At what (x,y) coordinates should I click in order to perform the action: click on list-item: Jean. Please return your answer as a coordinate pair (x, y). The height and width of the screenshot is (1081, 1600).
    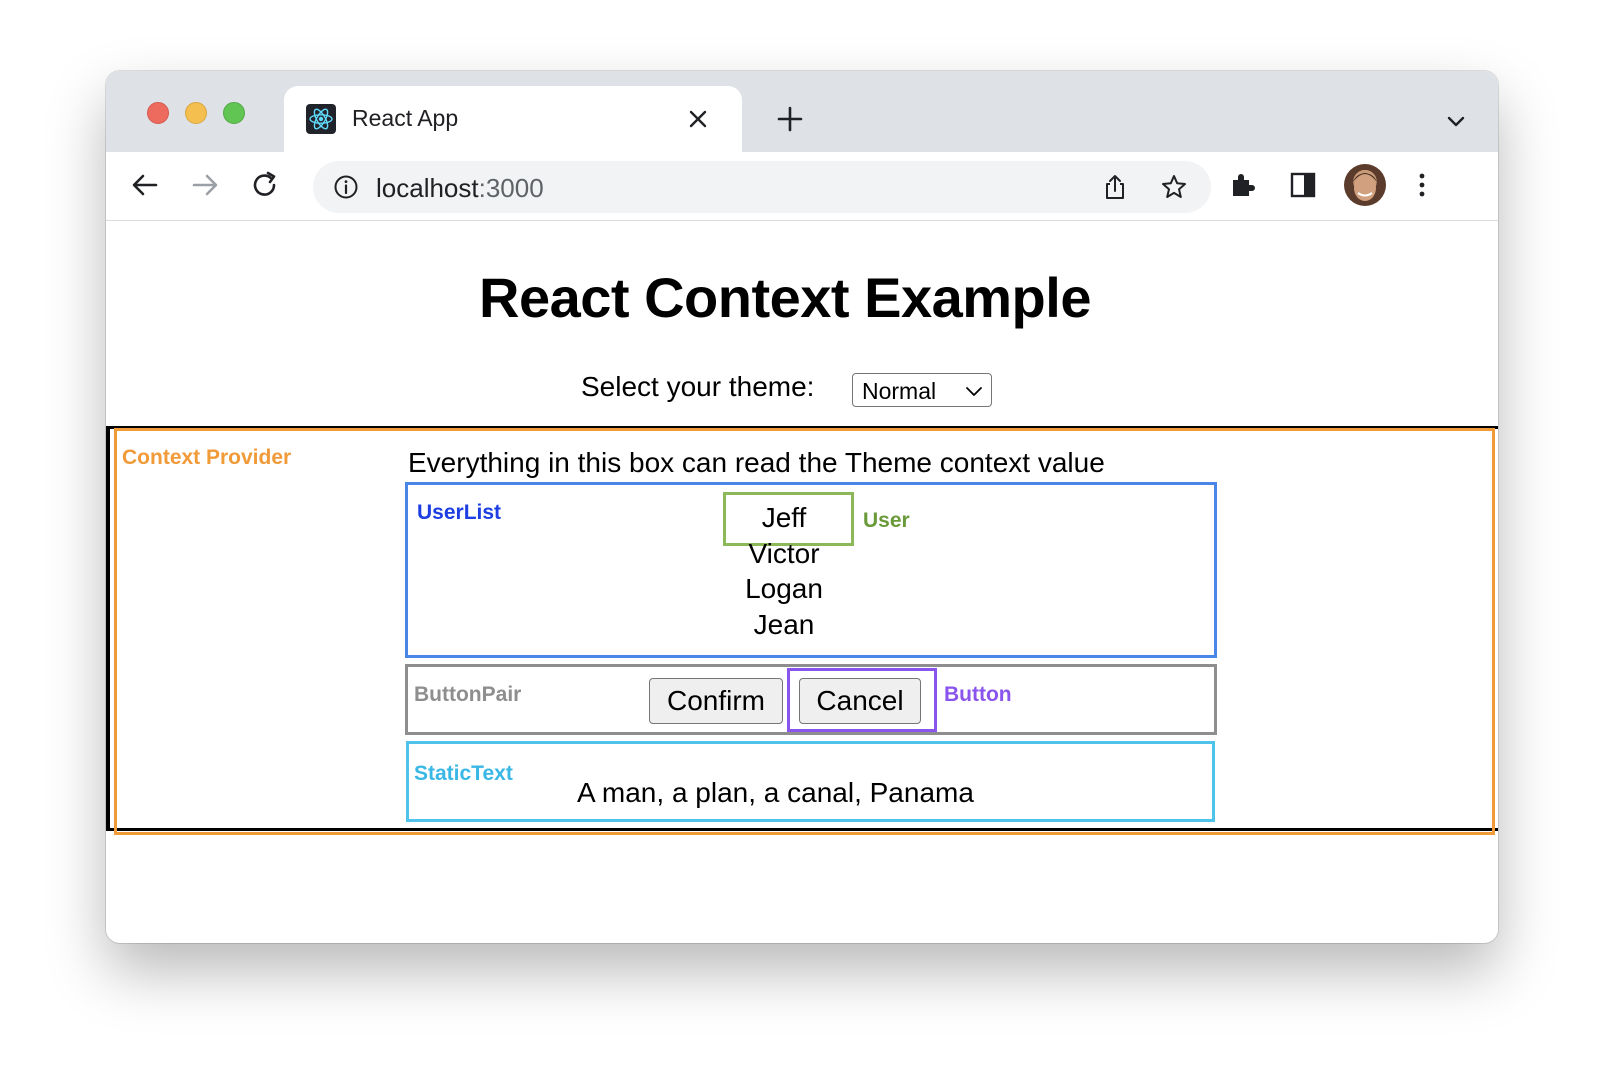
    Looking at the image, I should click on (784, 624).